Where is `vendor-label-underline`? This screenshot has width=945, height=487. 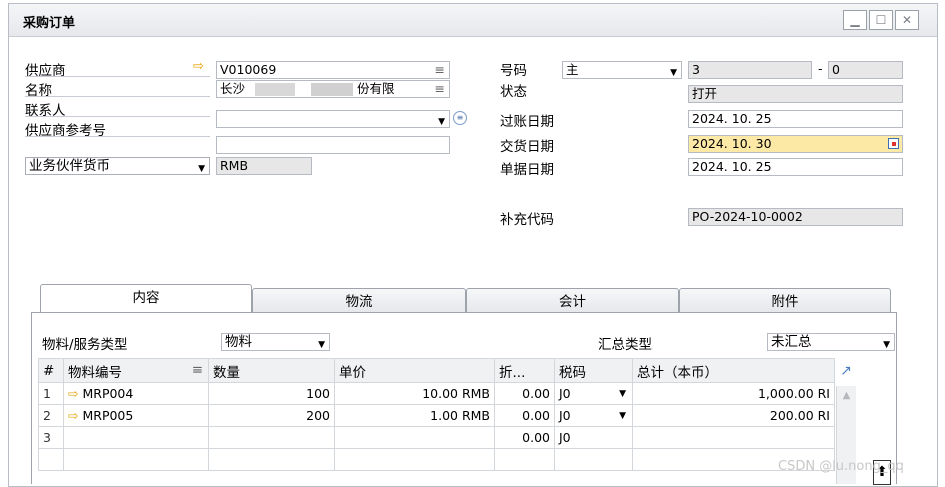
vendor-label-underline is located at coordinates (117, 67).